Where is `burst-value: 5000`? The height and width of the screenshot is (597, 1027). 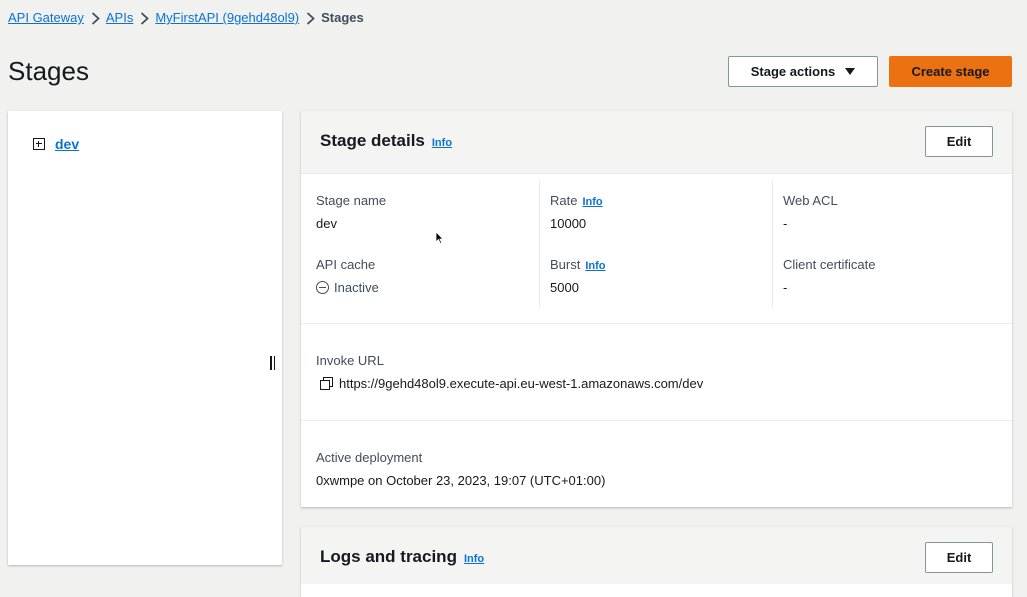
burst-value: 5000 is located at coordinates (564, 287).